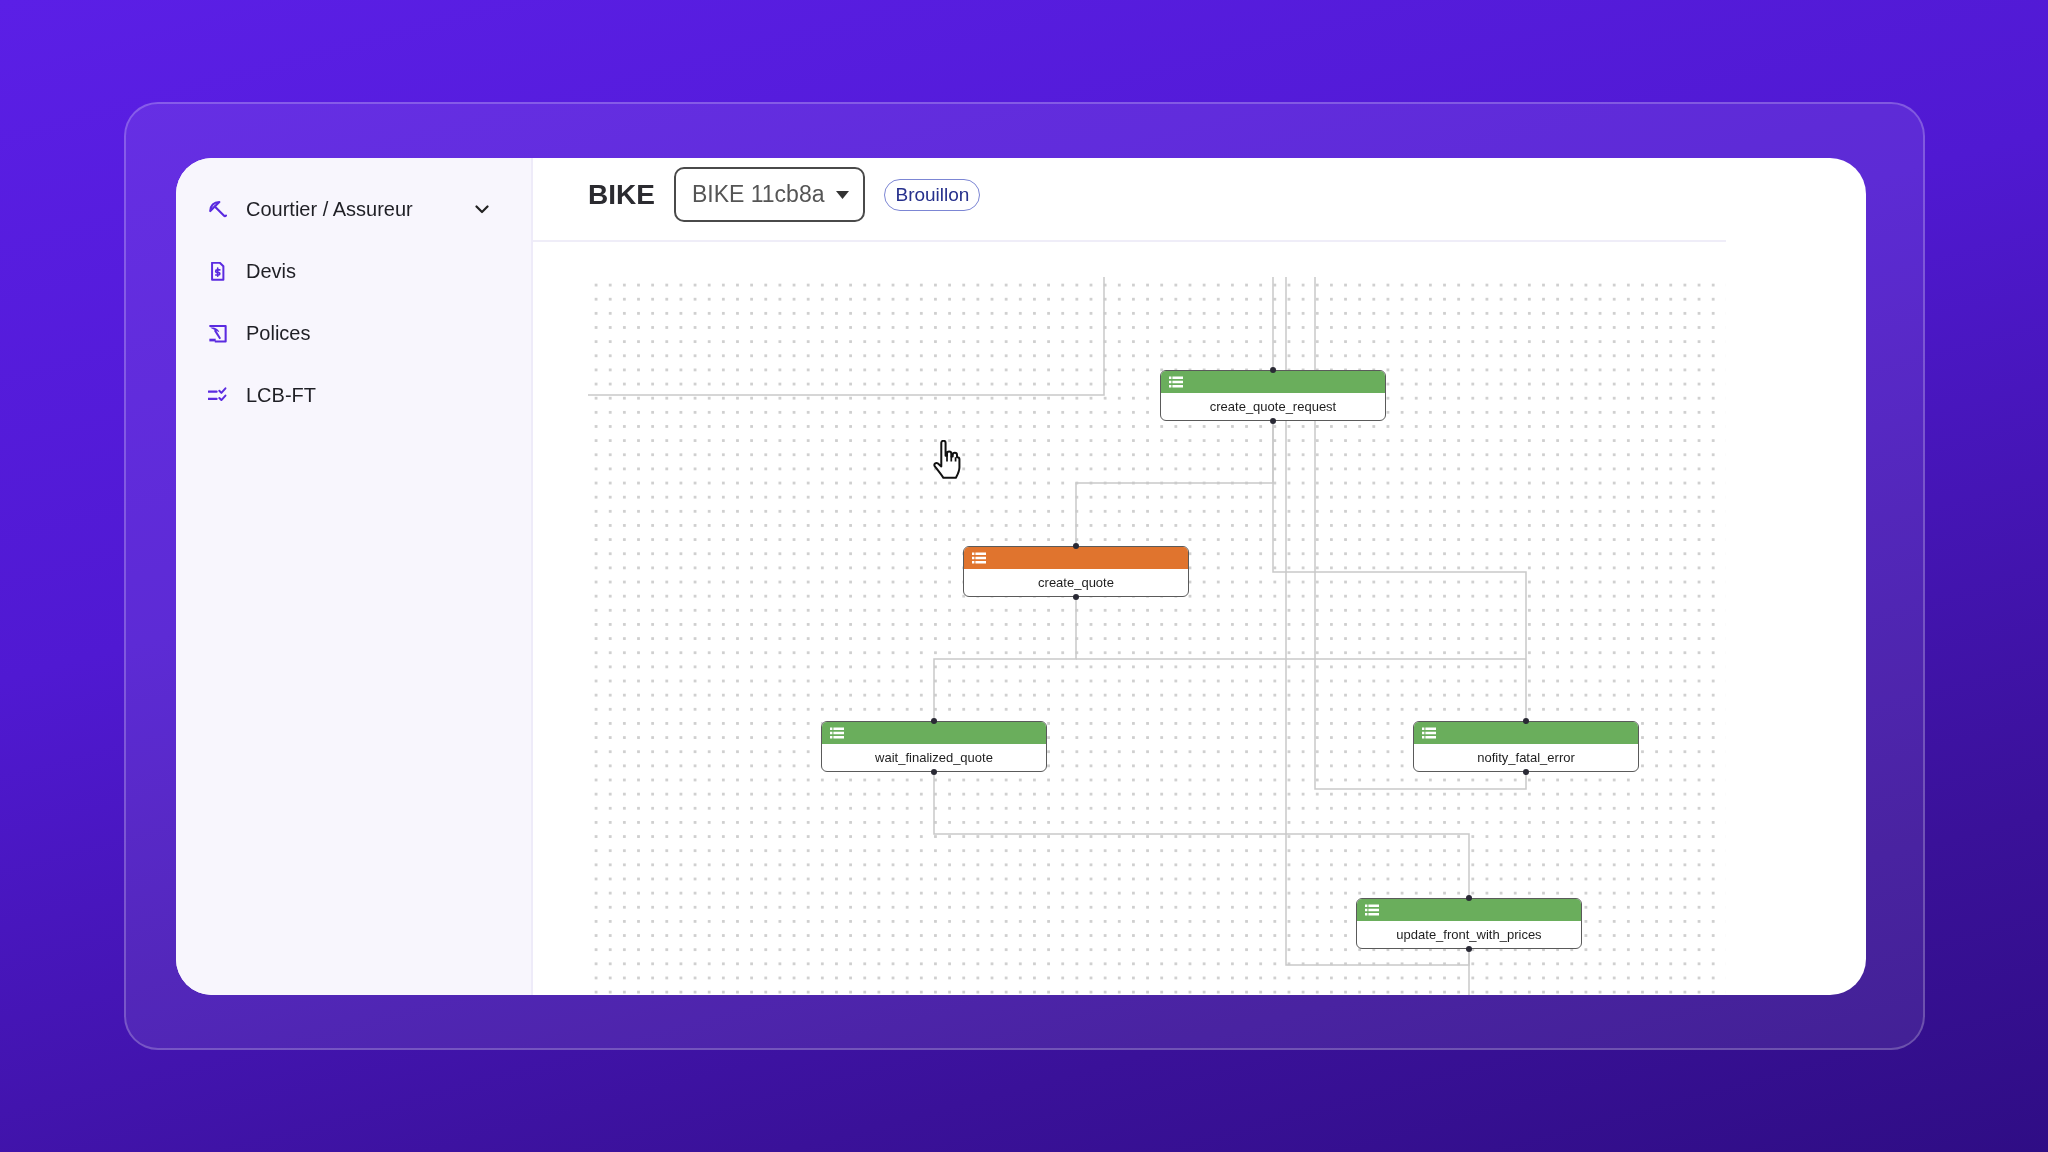 Image resolution: width=2048 pixels, height=1152 pixels. What do you see at coordinates (621, 194) in the screenshot?
I see `page-title: BIKE` at bounding box center [621, 194].